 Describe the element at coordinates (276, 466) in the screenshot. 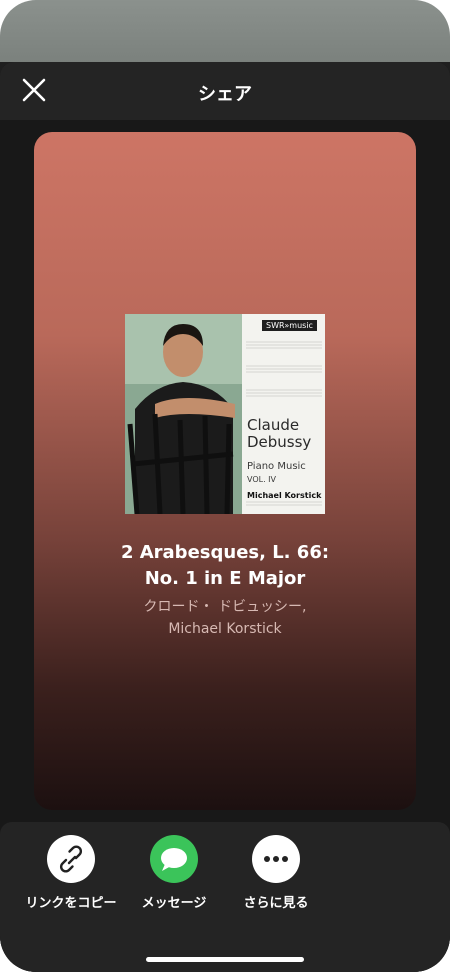

I see `cover-subtitle: Piano Music` at that location.